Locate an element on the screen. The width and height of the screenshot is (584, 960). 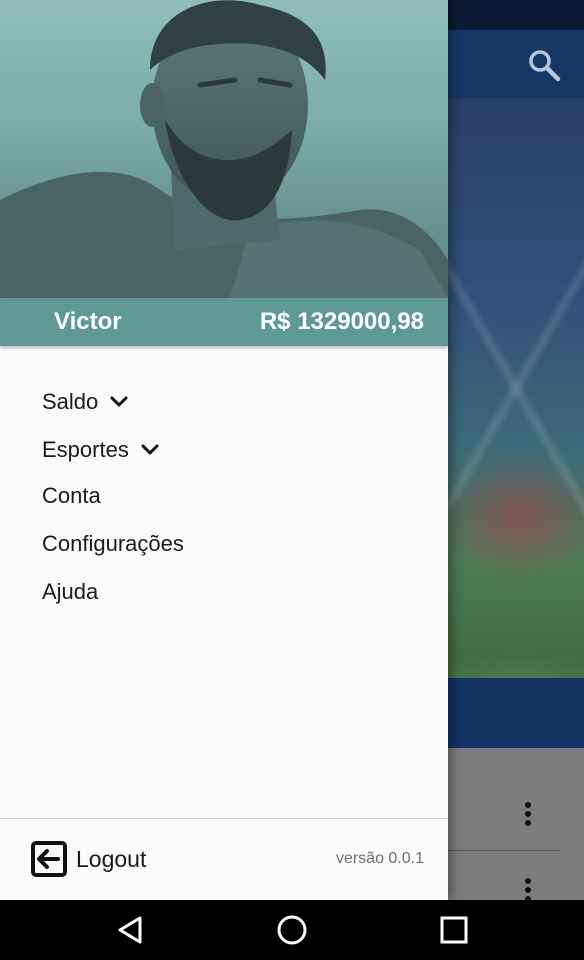
menu-item-label: Conta is located at coordinates (71, 495).